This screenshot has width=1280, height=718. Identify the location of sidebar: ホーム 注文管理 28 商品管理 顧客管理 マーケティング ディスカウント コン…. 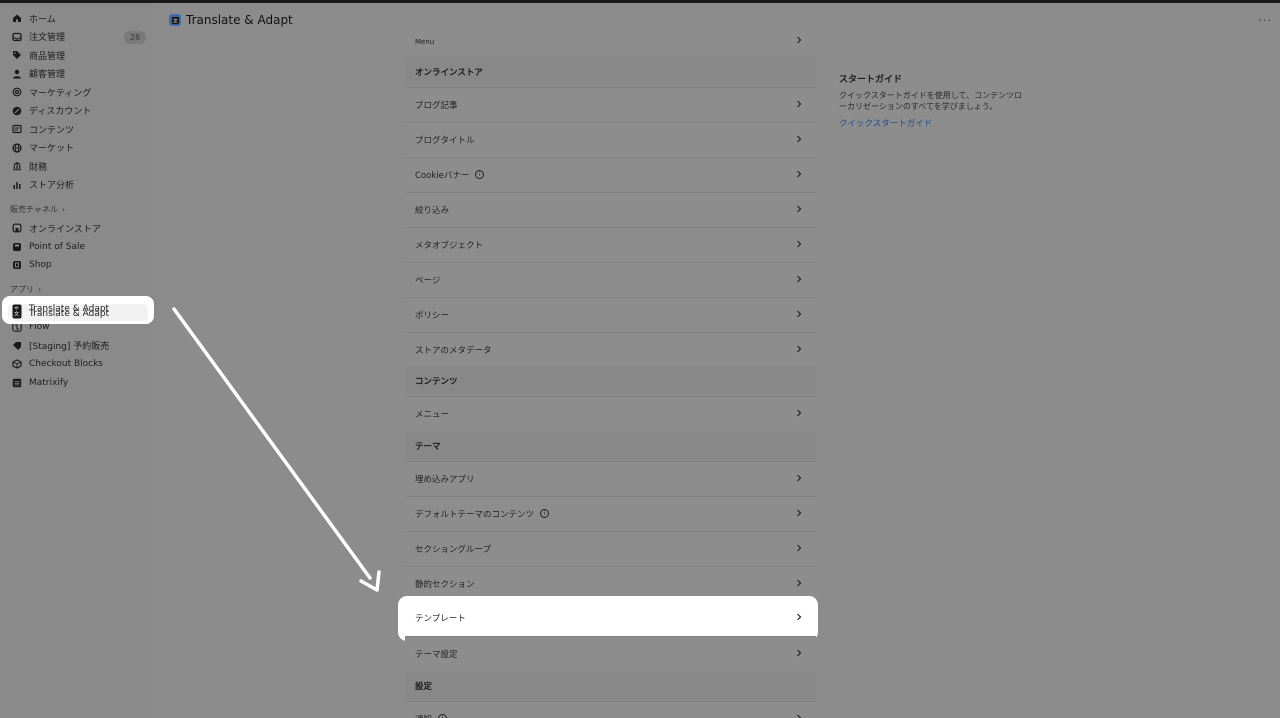
(78, 360).